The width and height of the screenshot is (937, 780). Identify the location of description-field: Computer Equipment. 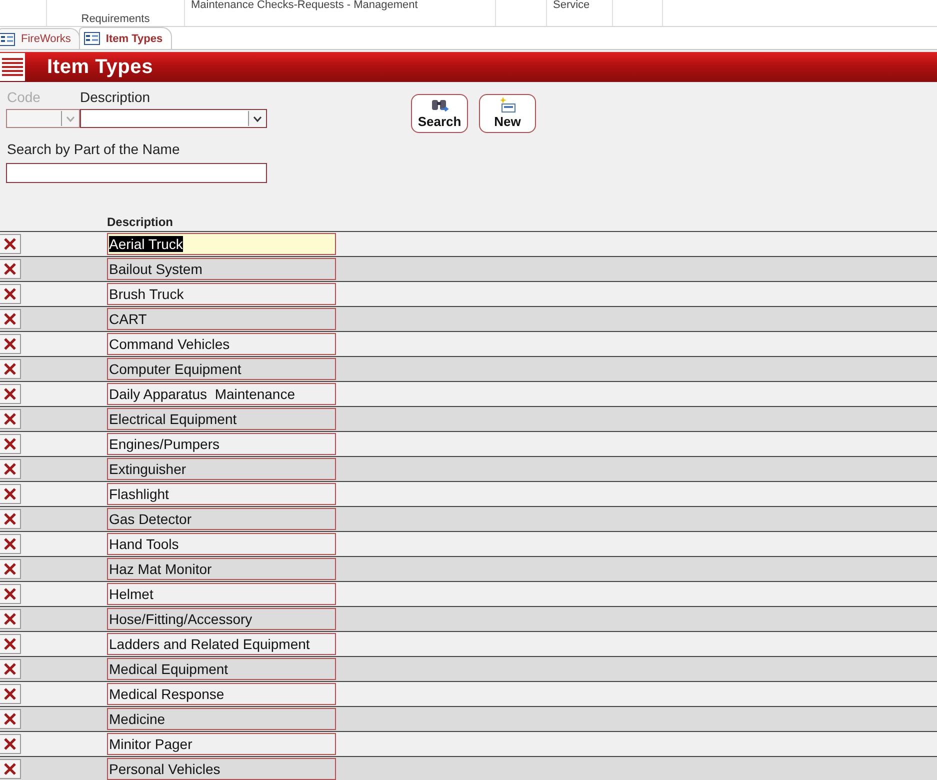
(221, 369).